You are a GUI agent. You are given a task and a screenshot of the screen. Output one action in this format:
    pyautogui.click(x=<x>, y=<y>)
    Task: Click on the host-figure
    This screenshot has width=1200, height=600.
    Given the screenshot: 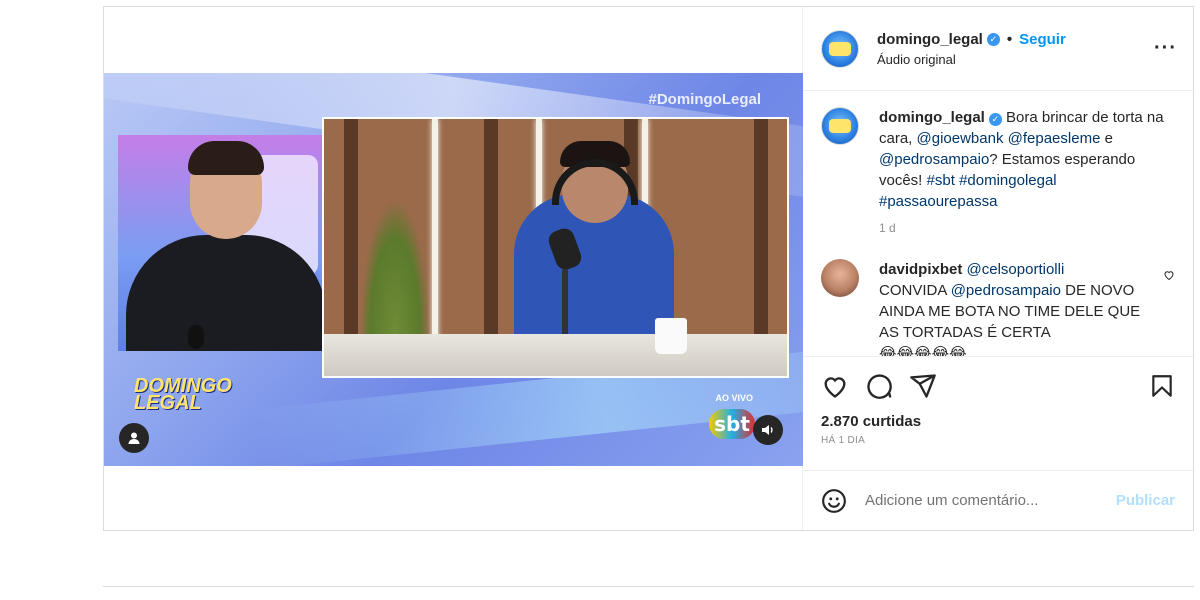 What is the action you would take?
    pyautogui.click(x=224, y=293)
    